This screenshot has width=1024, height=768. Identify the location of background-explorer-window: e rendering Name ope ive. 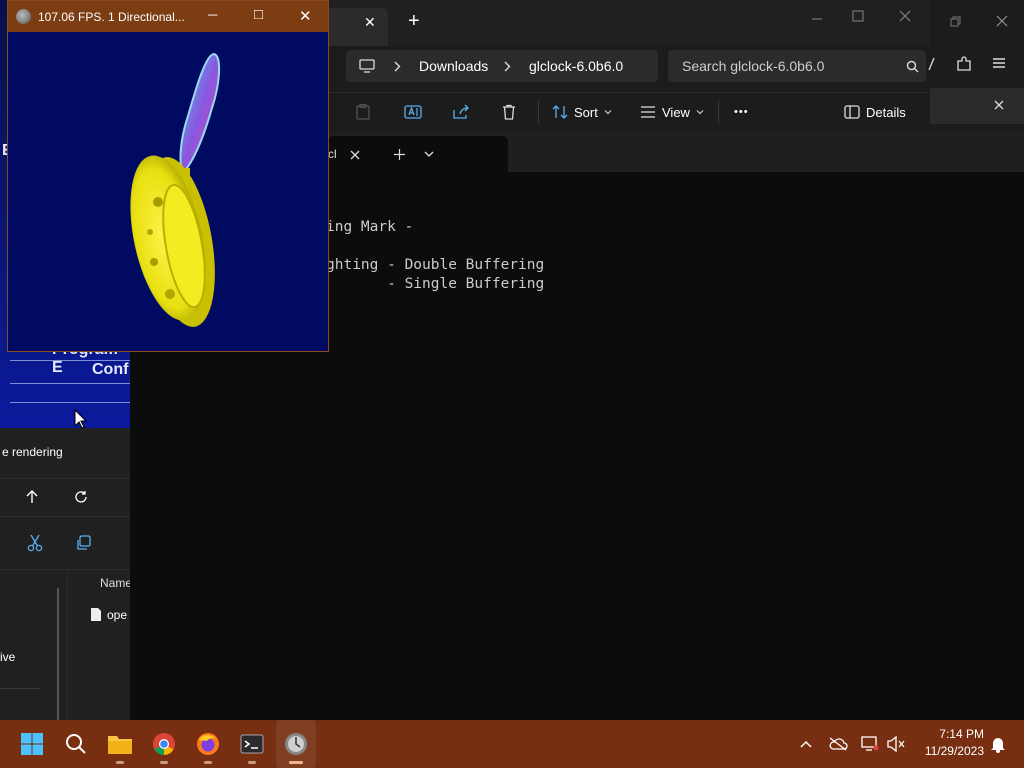
(66, 574).